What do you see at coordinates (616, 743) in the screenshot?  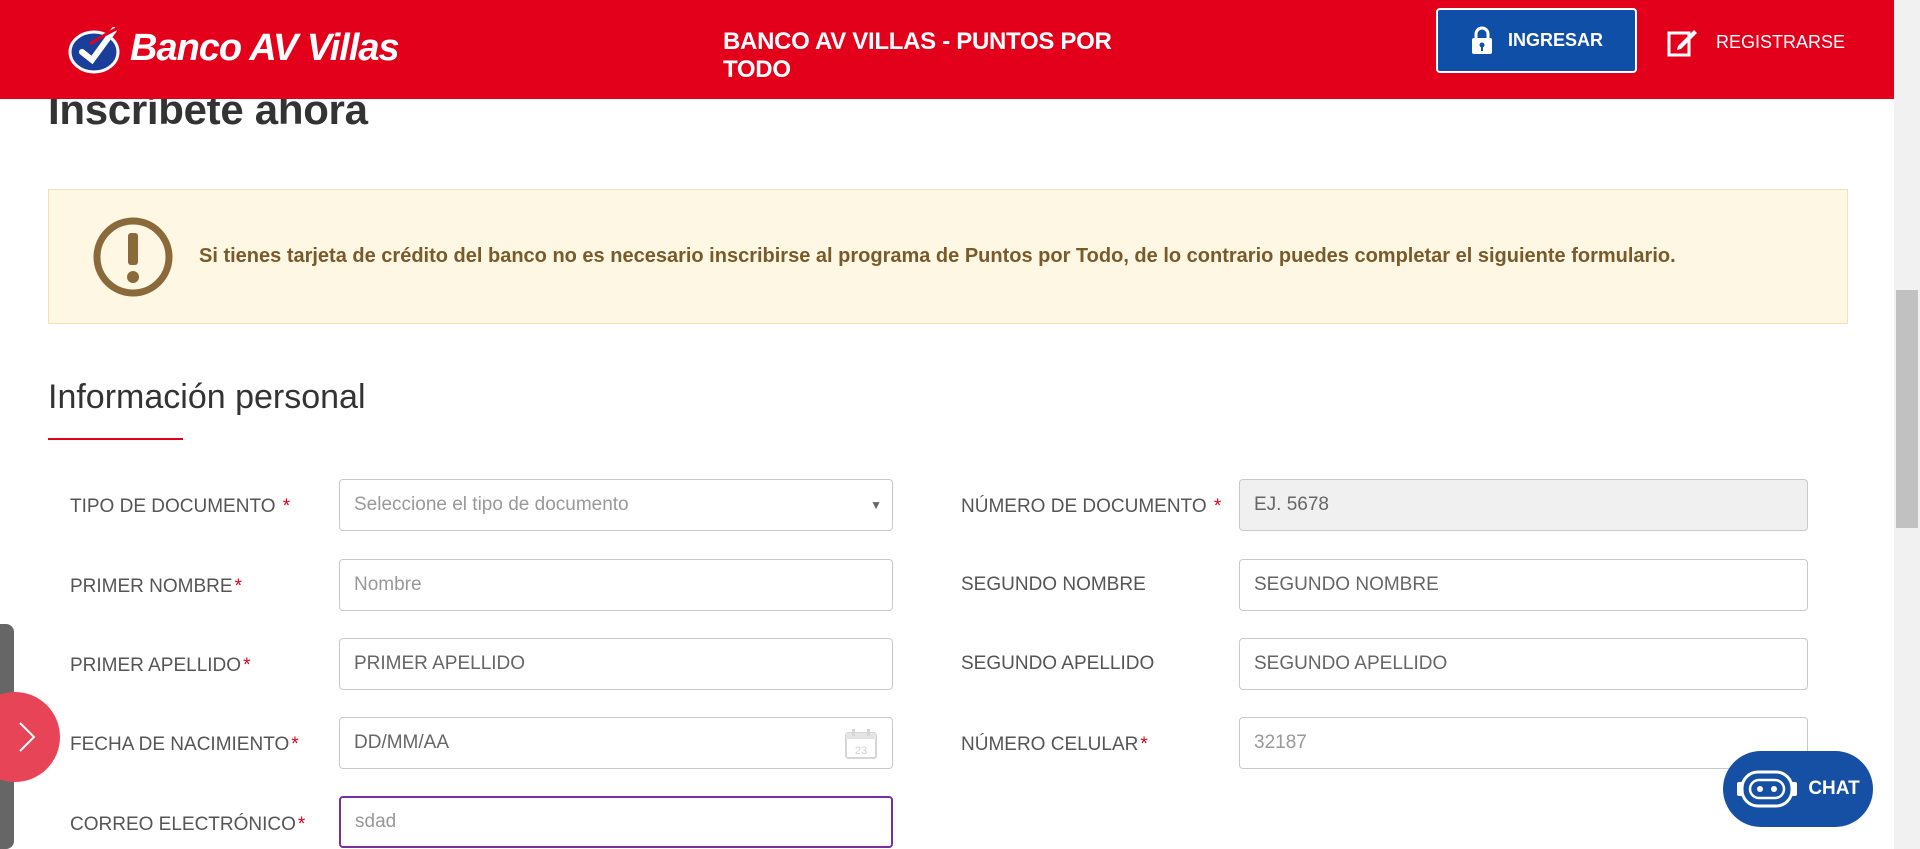 I see `birthdate-input: DD/MM/AA 23` at bounding box center [616, 743].